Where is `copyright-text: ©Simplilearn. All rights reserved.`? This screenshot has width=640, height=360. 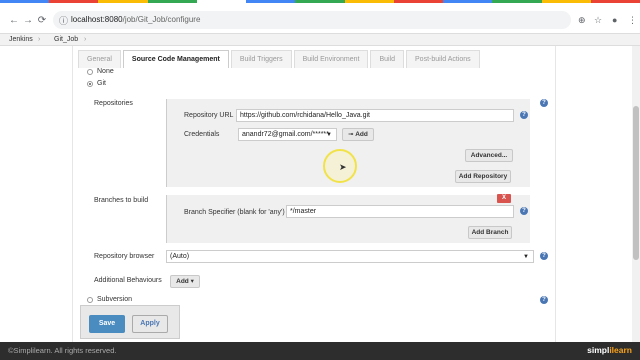
copyright-text: ©Simplilearn. All rights reserved. is located at coordinates (62, 350).